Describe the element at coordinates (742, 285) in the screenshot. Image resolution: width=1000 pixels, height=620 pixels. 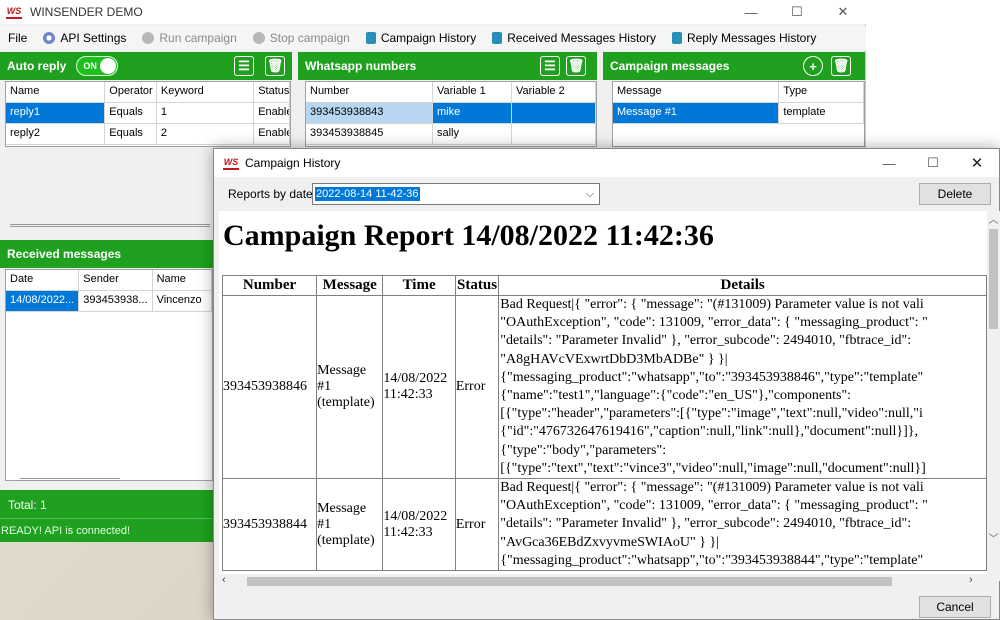
I see `column-header: Details` at that location.